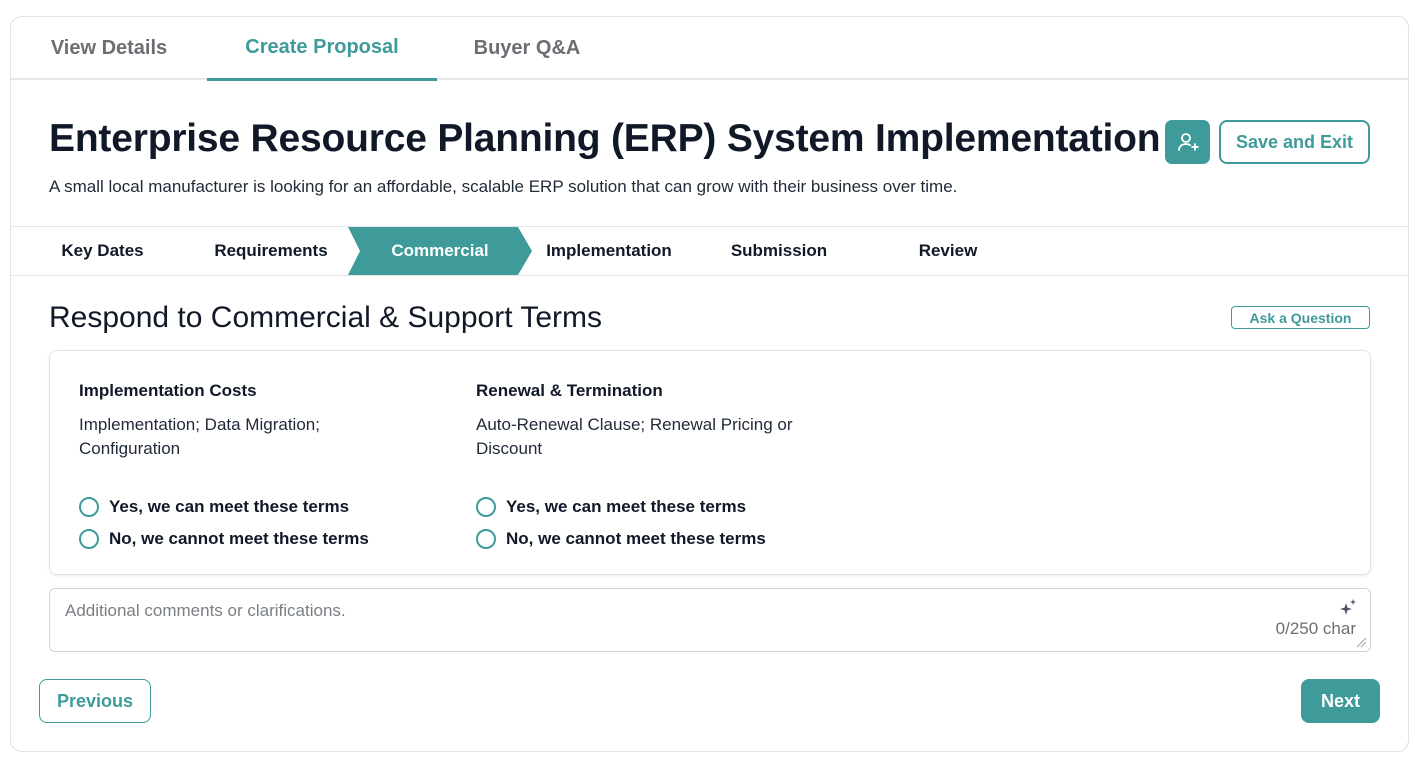 Image resolution: width=1422 pixels, height=766 pixels. Describe the element at coordinates (109, 48) in the screenshot. I see `tab-view-details: View Details` at that location.